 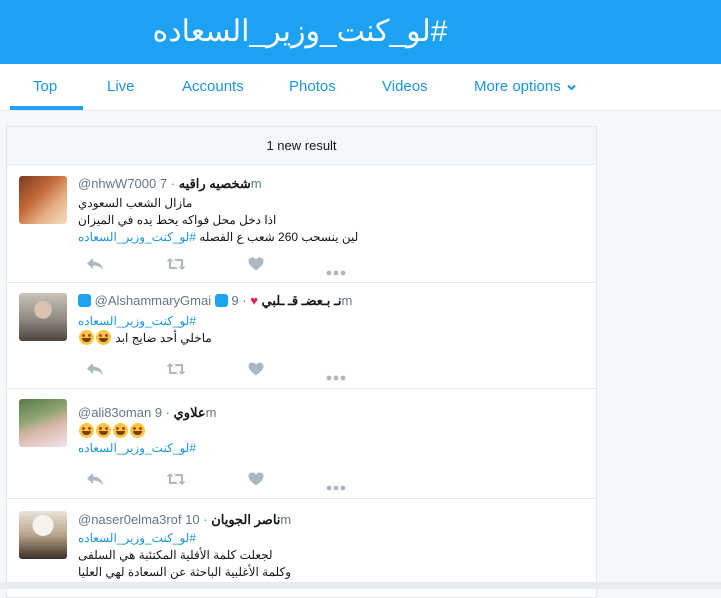 What do you see at coordinates (177, 220) in the screenshot?
I see `tweet-line: اذا دخل محل فواكه يحط يده في الميزان` at bounding box center [177, 220].